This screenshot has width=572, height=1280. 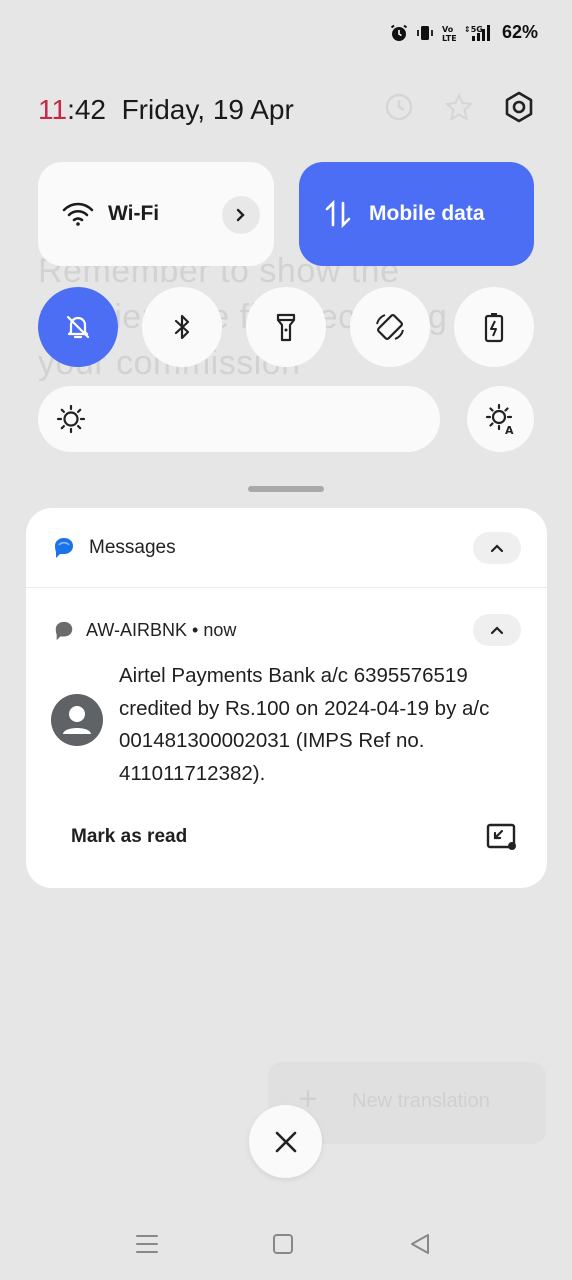 I want to click on clock-minutes: :42, so click(x=87, y=109).